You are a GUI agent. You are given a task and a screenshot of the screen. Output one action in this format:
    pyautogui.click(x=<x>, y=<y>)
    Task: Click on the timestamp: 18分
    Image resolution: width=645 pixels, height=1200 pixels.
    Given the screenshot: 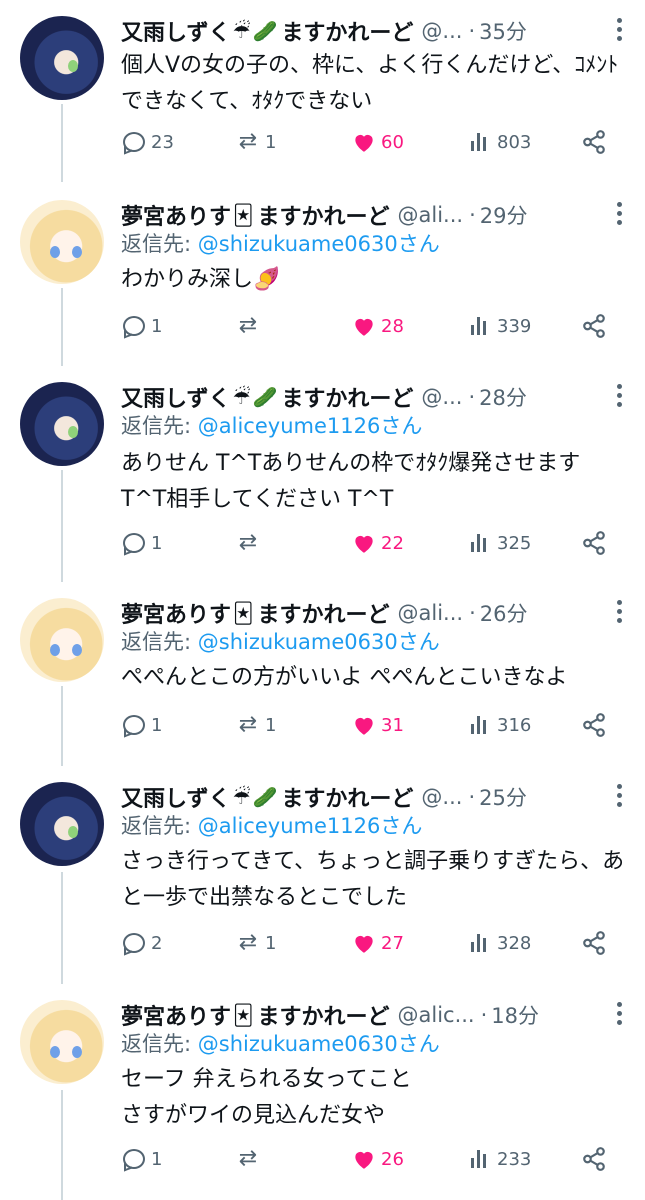 What is the action you would take?
    pyautogui.click(x=515, y=1015)
    